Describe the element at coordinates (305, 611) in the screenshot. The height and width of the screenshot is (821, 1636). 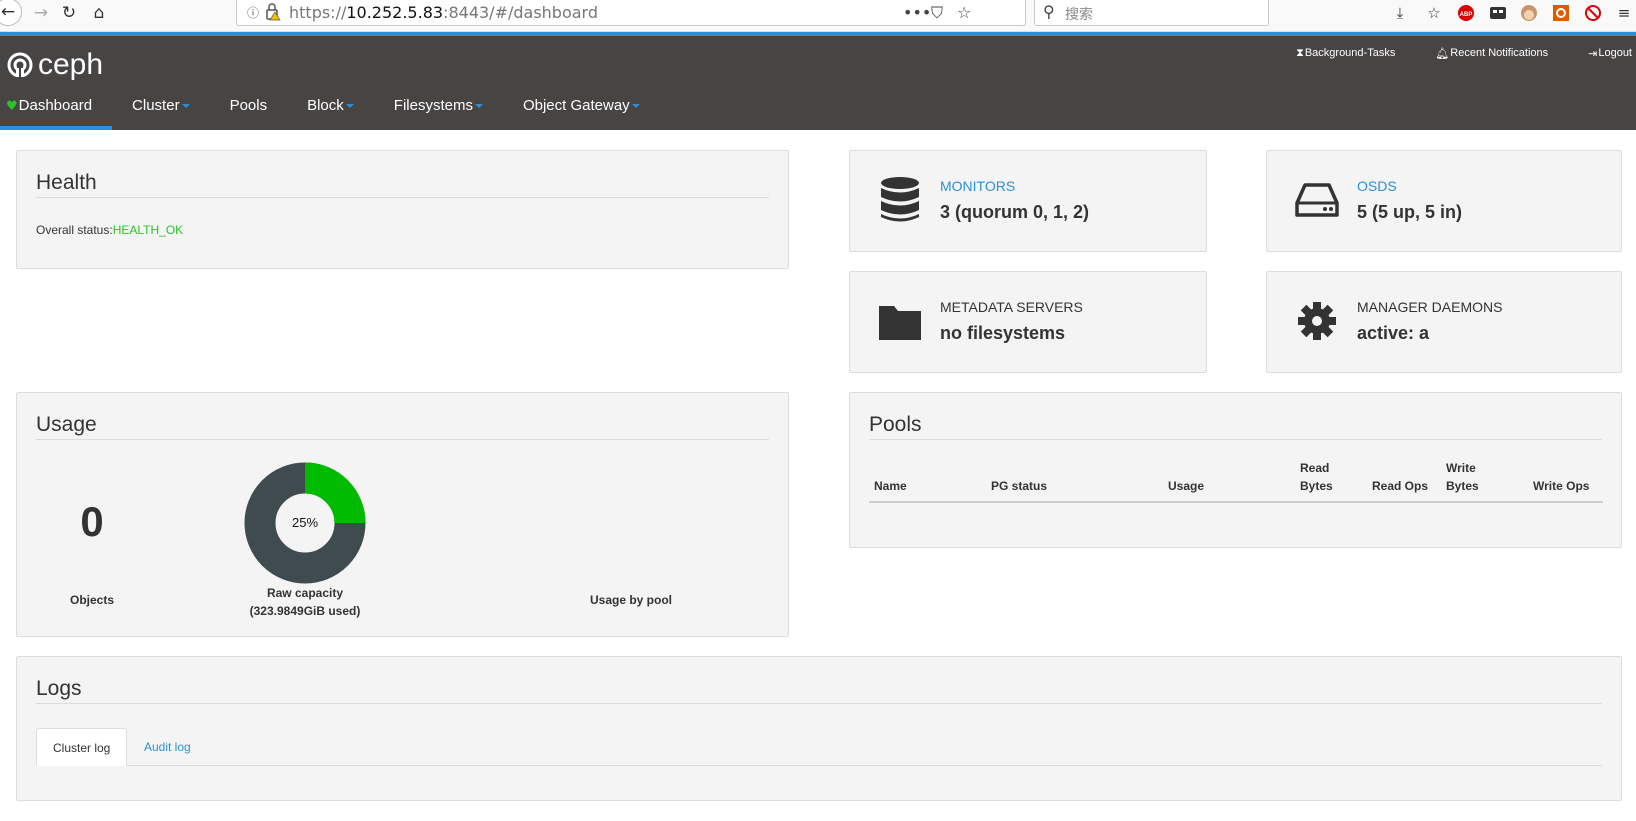
I see `raw-capacity-used: (323.9849GiB used)` at that location.